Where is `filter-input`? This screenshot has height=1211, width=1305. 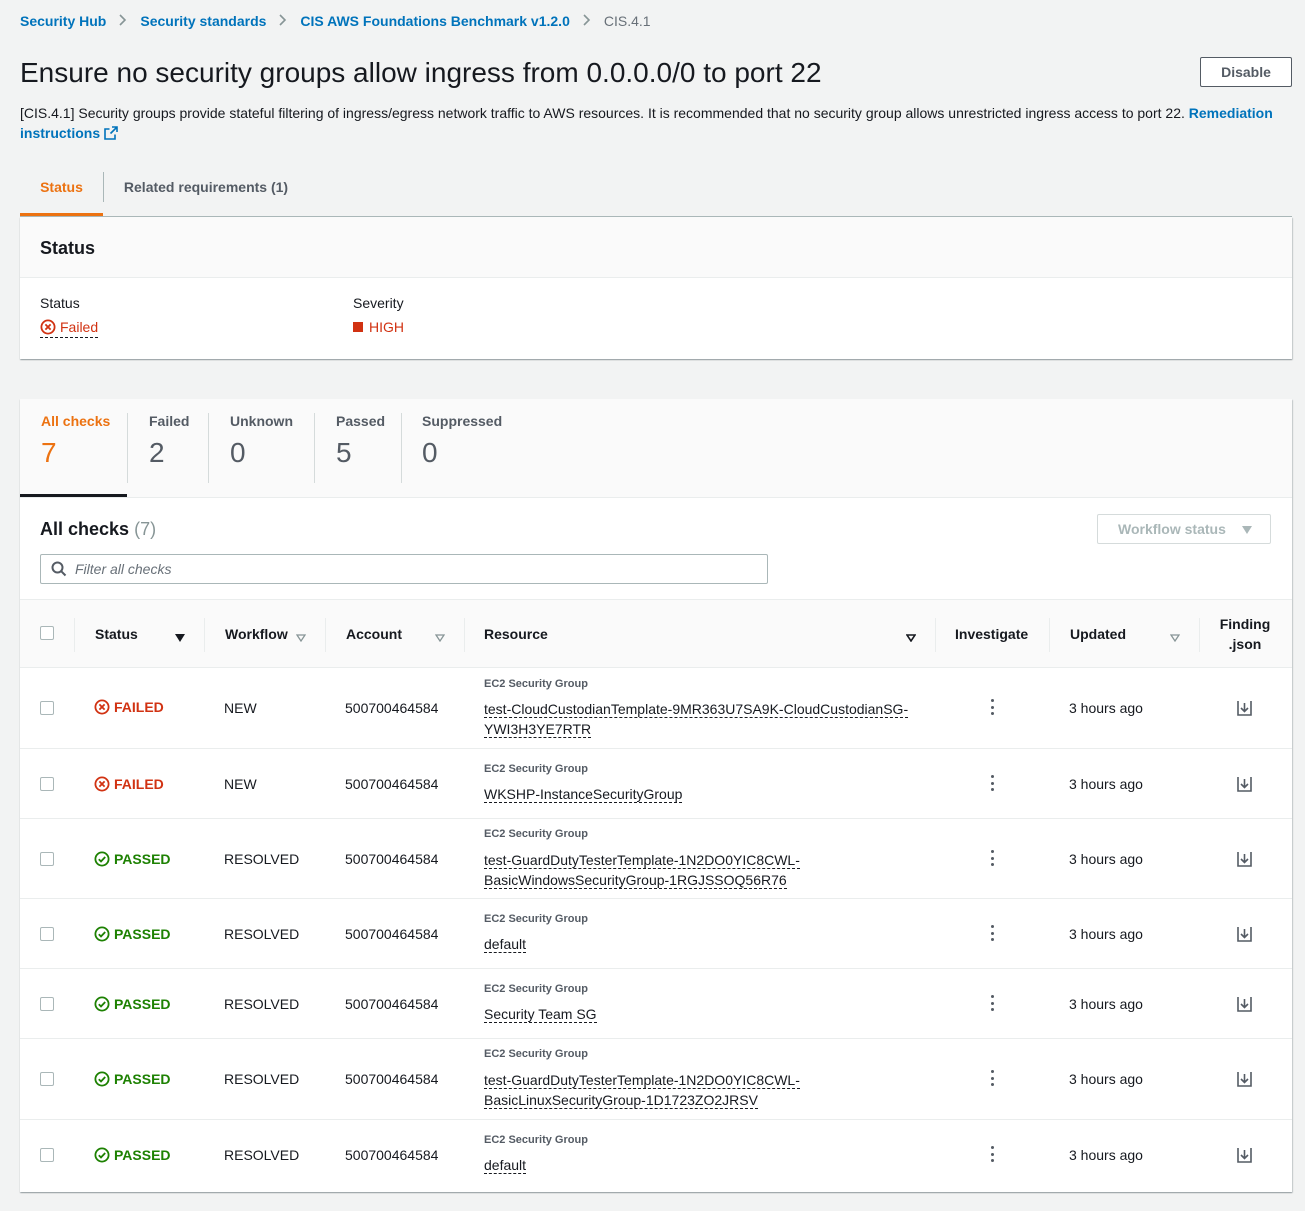 filter-input is located at coordinates (415, 569).